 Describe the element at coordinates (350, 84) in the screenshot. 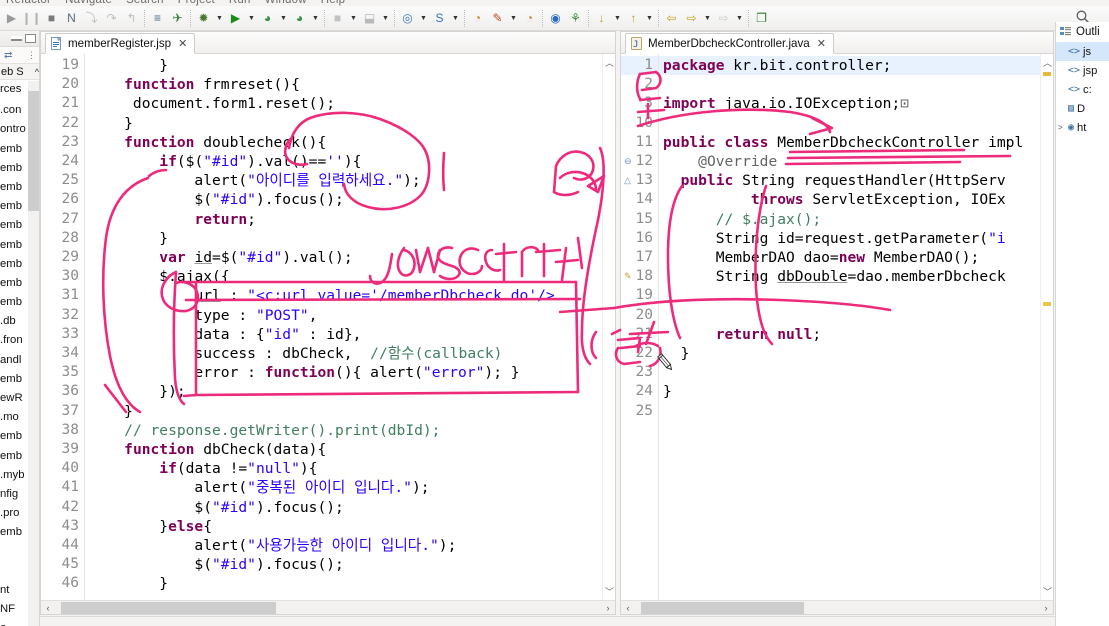

I see `code-line: function frmreset(){` at that location.